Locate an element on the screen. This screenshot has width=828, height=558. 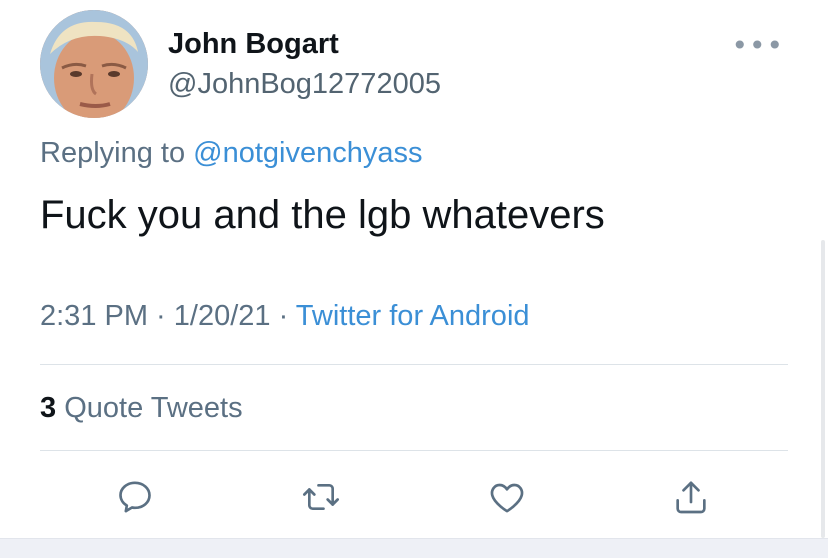
retweet-icon is located at coordinates (321, 497).